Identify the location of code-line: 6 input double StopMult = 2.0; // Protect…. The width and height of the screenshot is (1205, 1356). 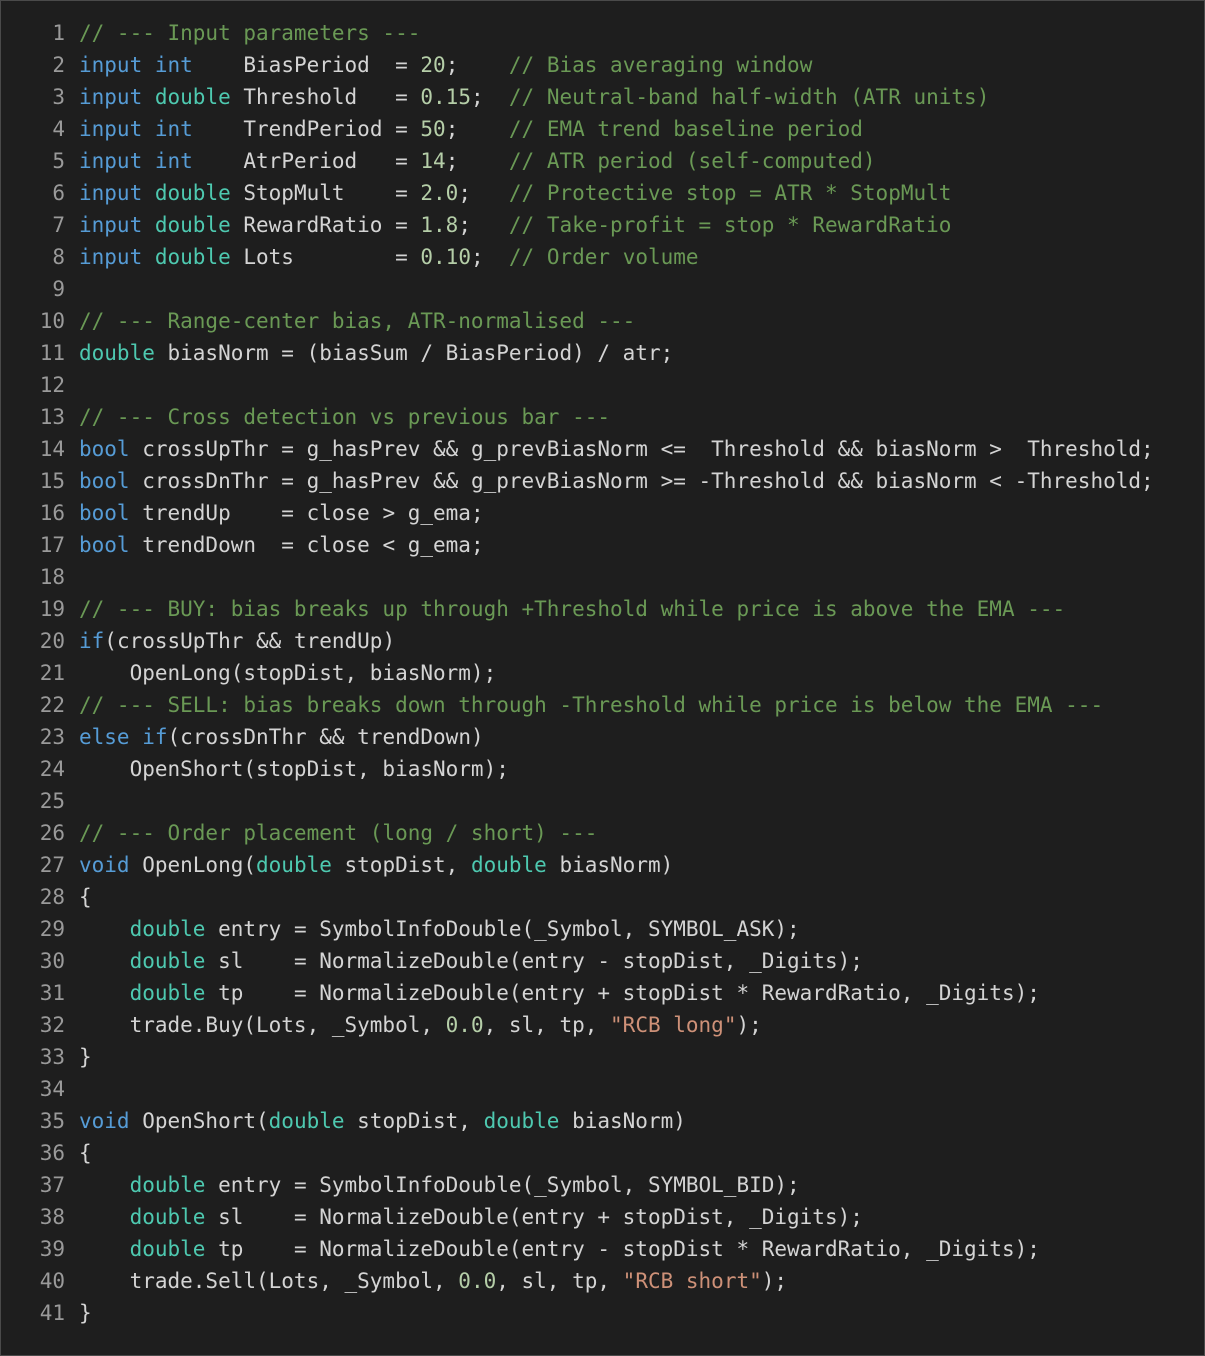
(602, 193).